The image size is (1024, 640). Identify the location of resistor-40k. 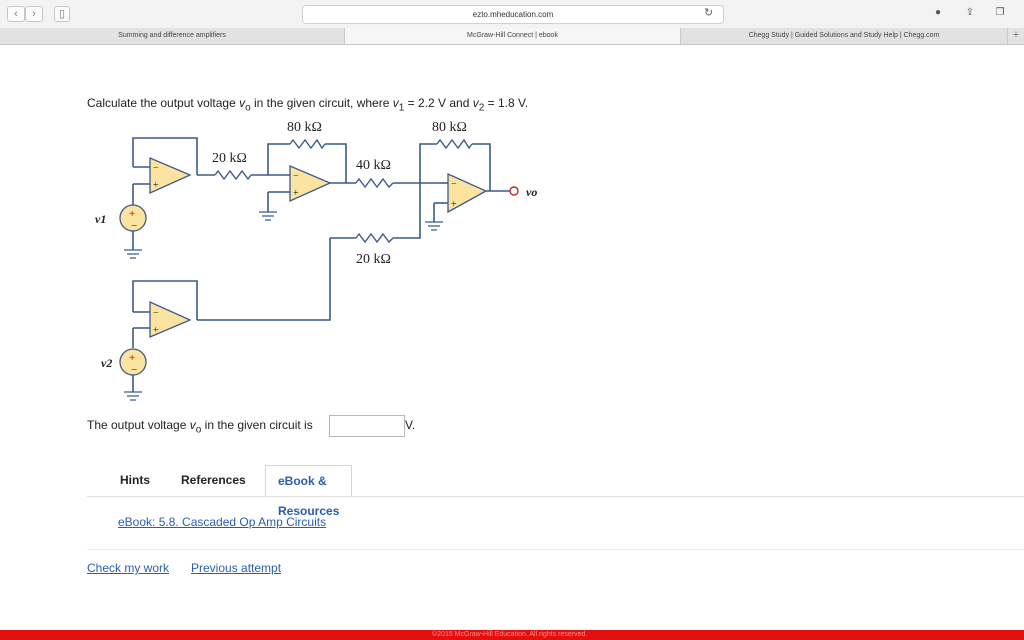
(374, 183).